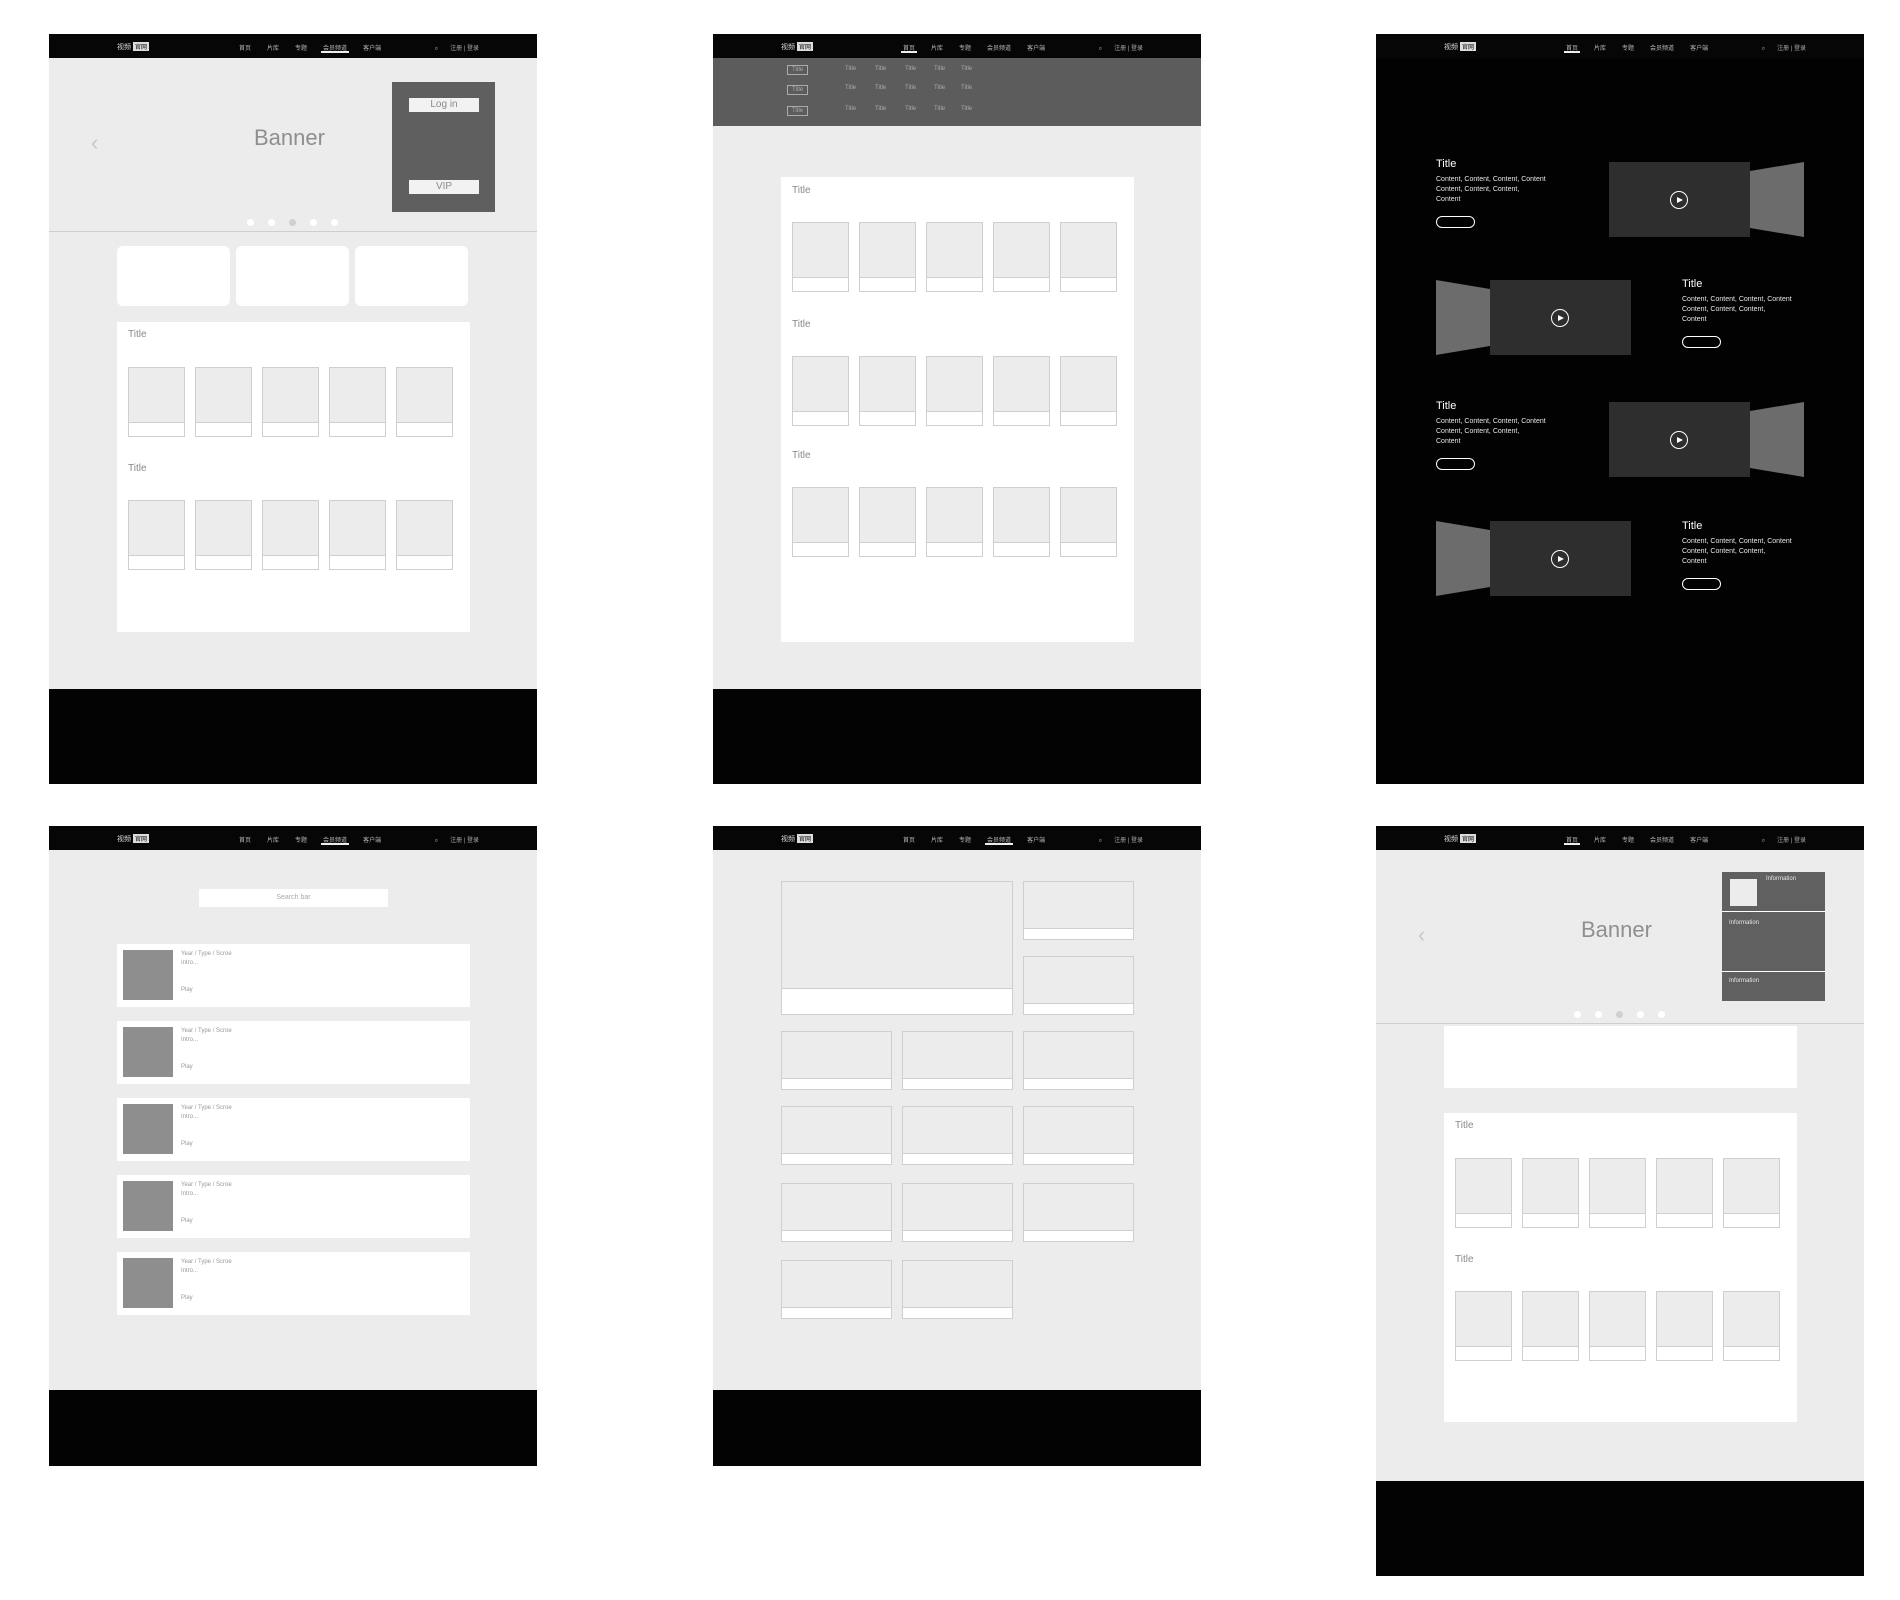 This screenshot has width=1900, height=1600. What do you see at coordinates (444, 105) in the screenshot?
I see `login-button: Log in` at bounding box center [444, 105].